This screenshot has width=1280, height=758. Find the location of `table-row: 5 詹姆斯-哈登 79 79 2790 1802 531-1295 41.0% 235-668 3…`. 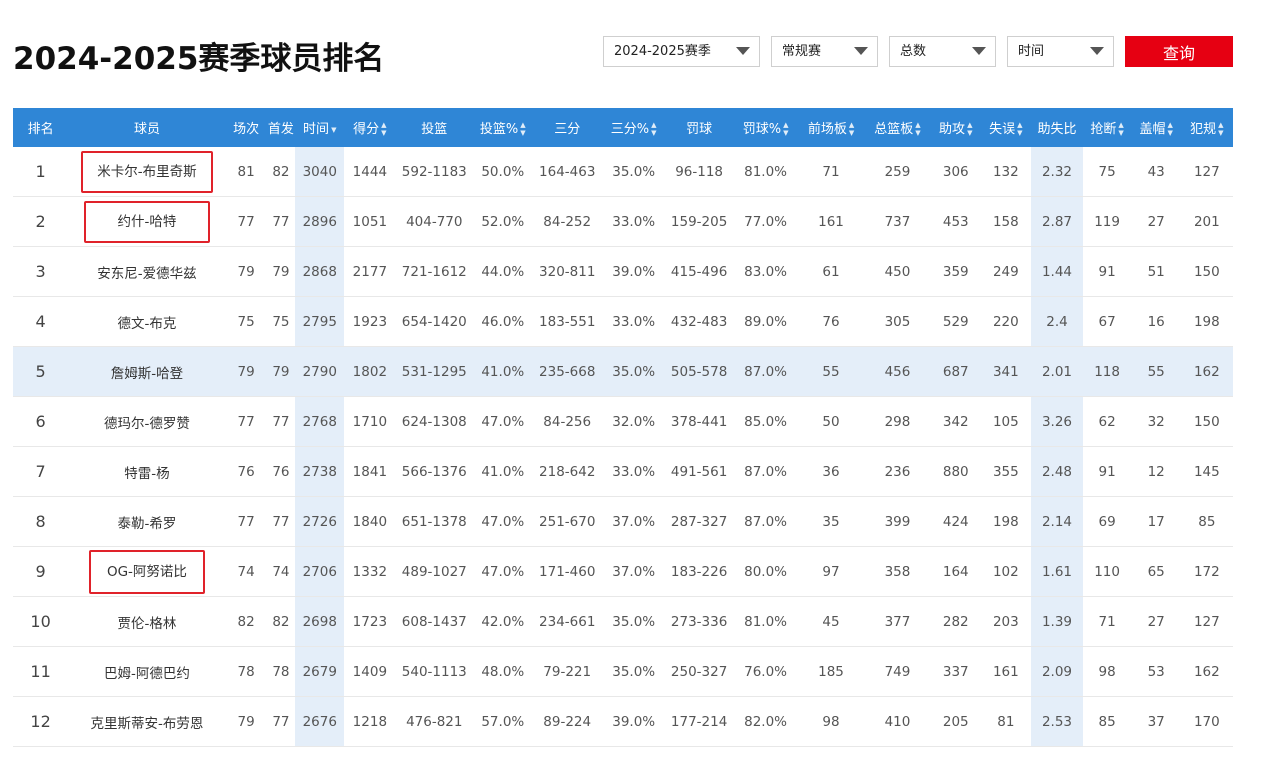

table-row: 5 詹姆斯-哈登 79 79 2790 1802 531-1295 41.0% 235-668 3… is located at coordinates (623, 371).